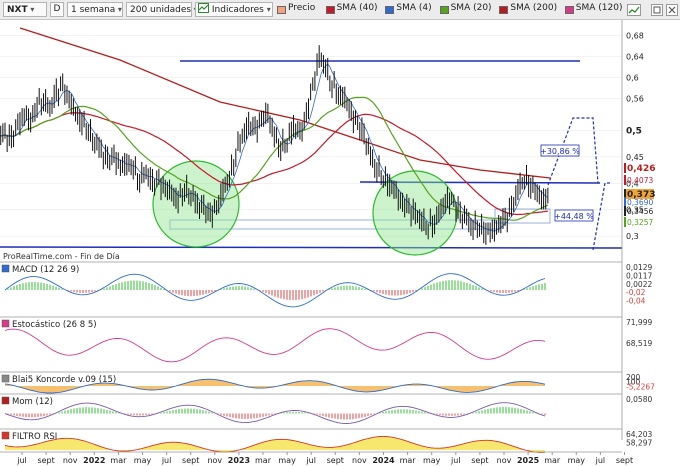 This screenshot has width=680, height=466. Describe the element at coordinates (639, 443) in the screenshot. I see `indicator-value: 58,297` at that location.